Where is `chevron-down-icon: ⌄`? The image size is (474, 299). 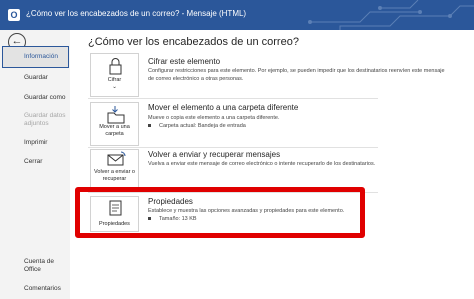 chevron-down-icon: ⌄ is located at coordinates (114, 87).